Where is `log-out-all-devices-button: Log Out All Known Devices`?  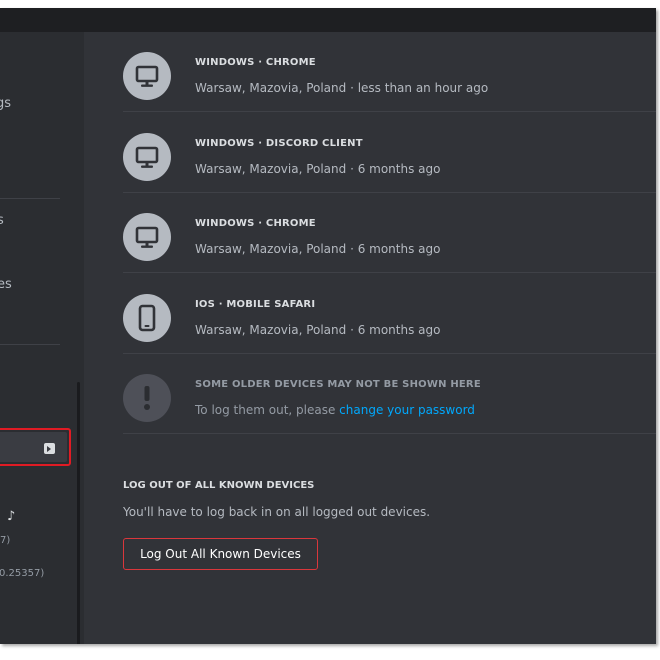
log-out-all-devices-button: Log Out All Known Devices is located at coordinates (220, 554).